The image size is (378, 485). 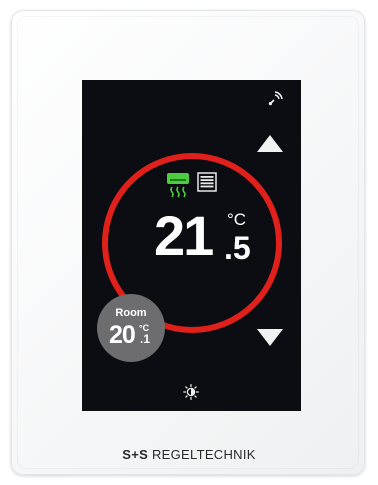 What do you see at coordinates (184, 235) in the screenshot?
I see `setpoint-integer: 21` at bounding box center [184, 235].